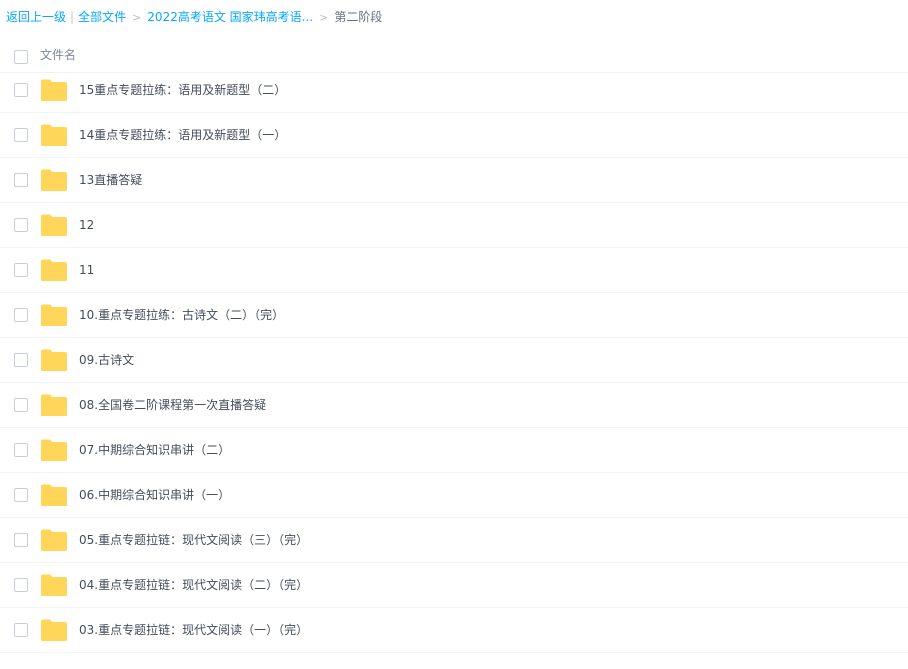 The height and width of the screenshot is (669, 908). I want to click on file-row: 09.古诗文, so click(454, 360).